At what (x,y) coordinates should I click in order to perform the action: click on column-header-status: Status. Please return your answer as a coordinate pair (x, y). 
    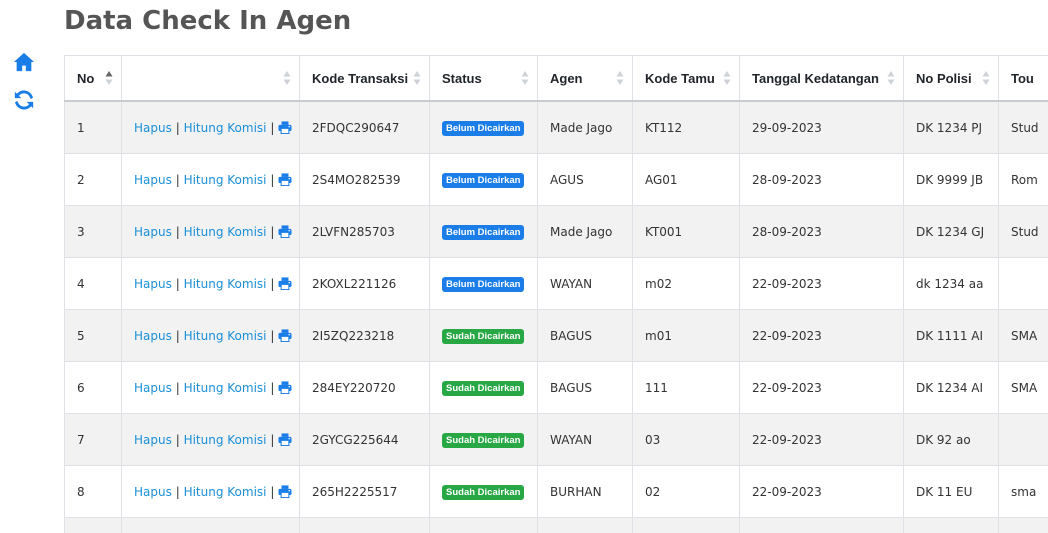
    Looking at the image, I should click on (483, 78).